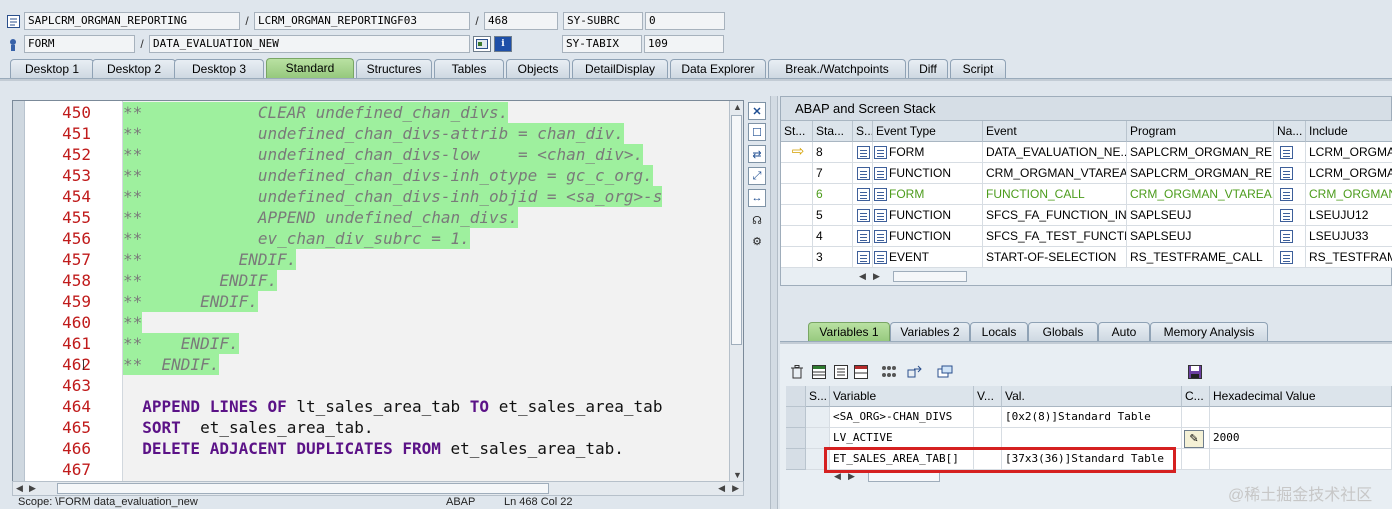 This screenshot has width=1392, height=509. Describe the element at coordinates (889, 372) in the screenshot. I see `structure-icon` at that location.